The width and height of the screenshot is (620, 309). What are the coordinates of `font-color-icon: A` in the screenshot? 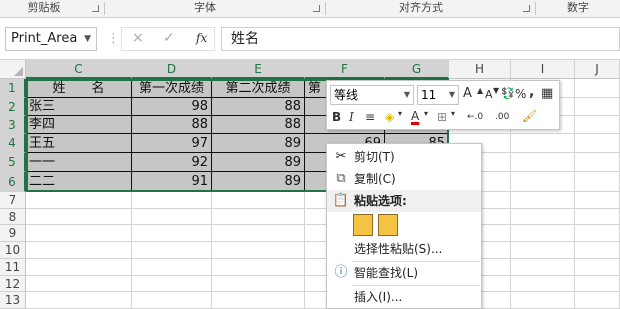 It's located at (415, 116).